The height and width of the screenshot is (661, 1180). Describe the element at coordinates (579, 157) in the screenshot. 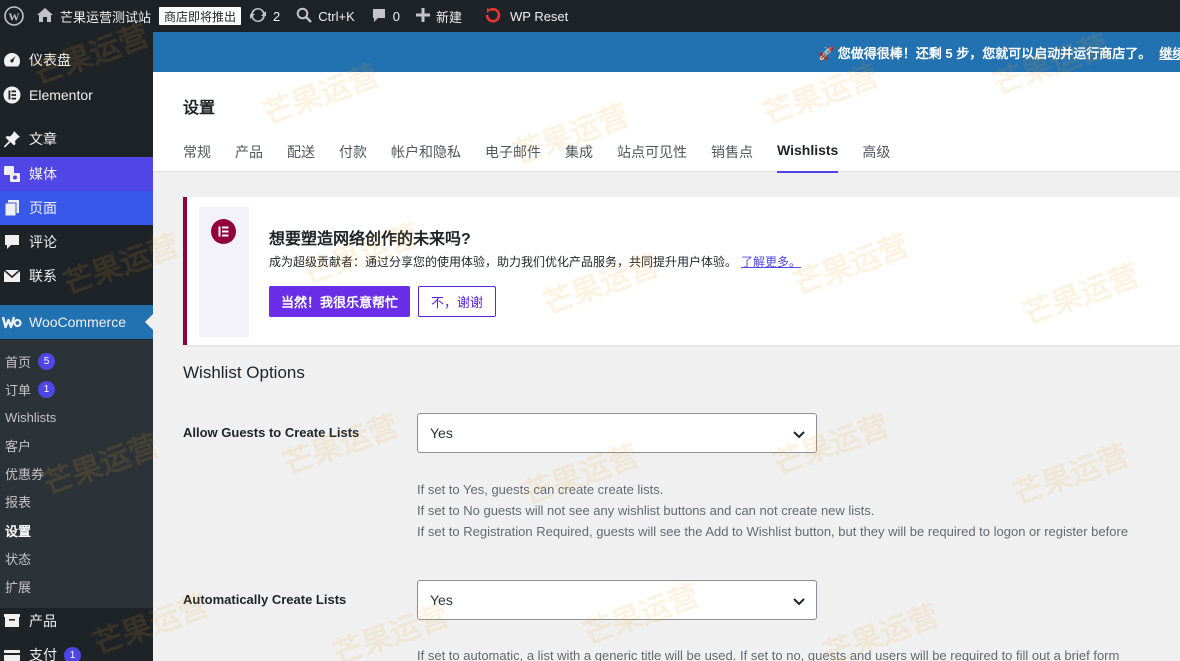

I see `tab-integration: 集成` at that location.